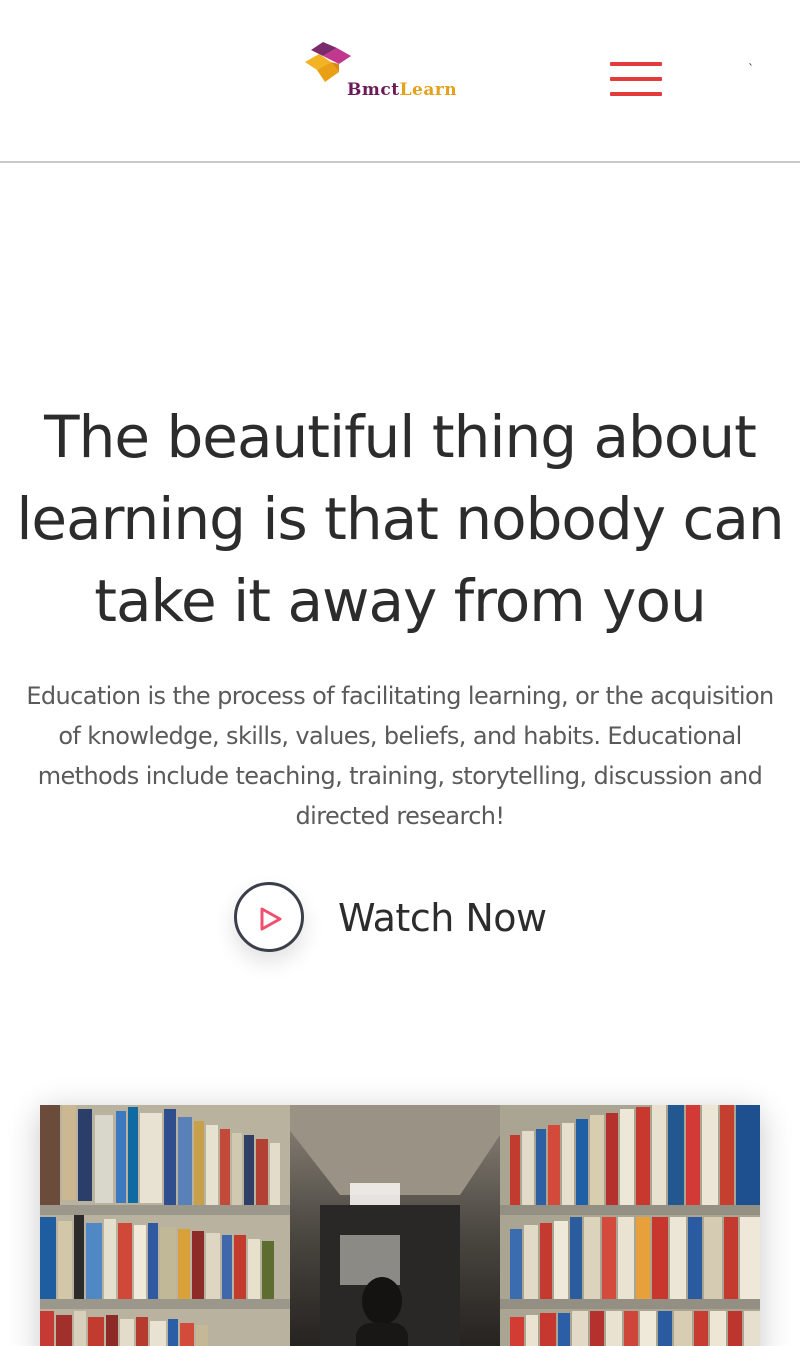 The height and width of the screenshot is (1346, 800). I want to click on play-button-circle, so click(269, 917).